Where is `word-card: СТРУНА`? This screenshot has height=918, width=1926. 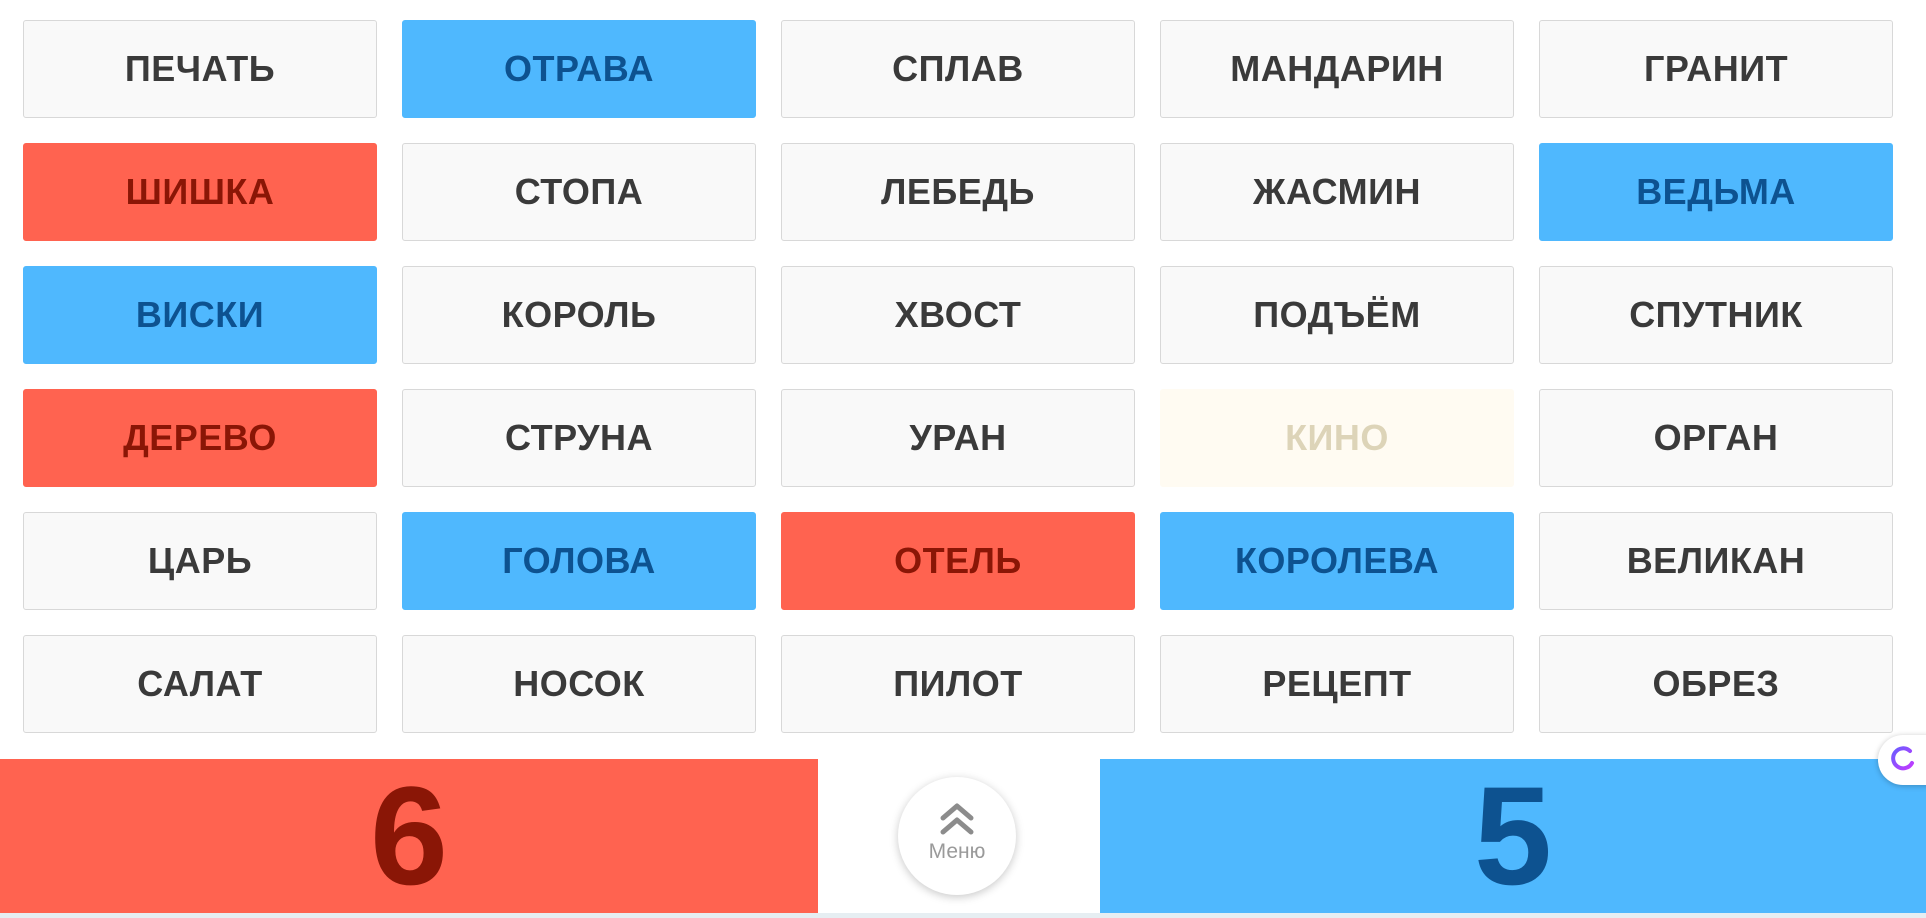 word-card: СТРУНА is located at coordinates (579, 438).